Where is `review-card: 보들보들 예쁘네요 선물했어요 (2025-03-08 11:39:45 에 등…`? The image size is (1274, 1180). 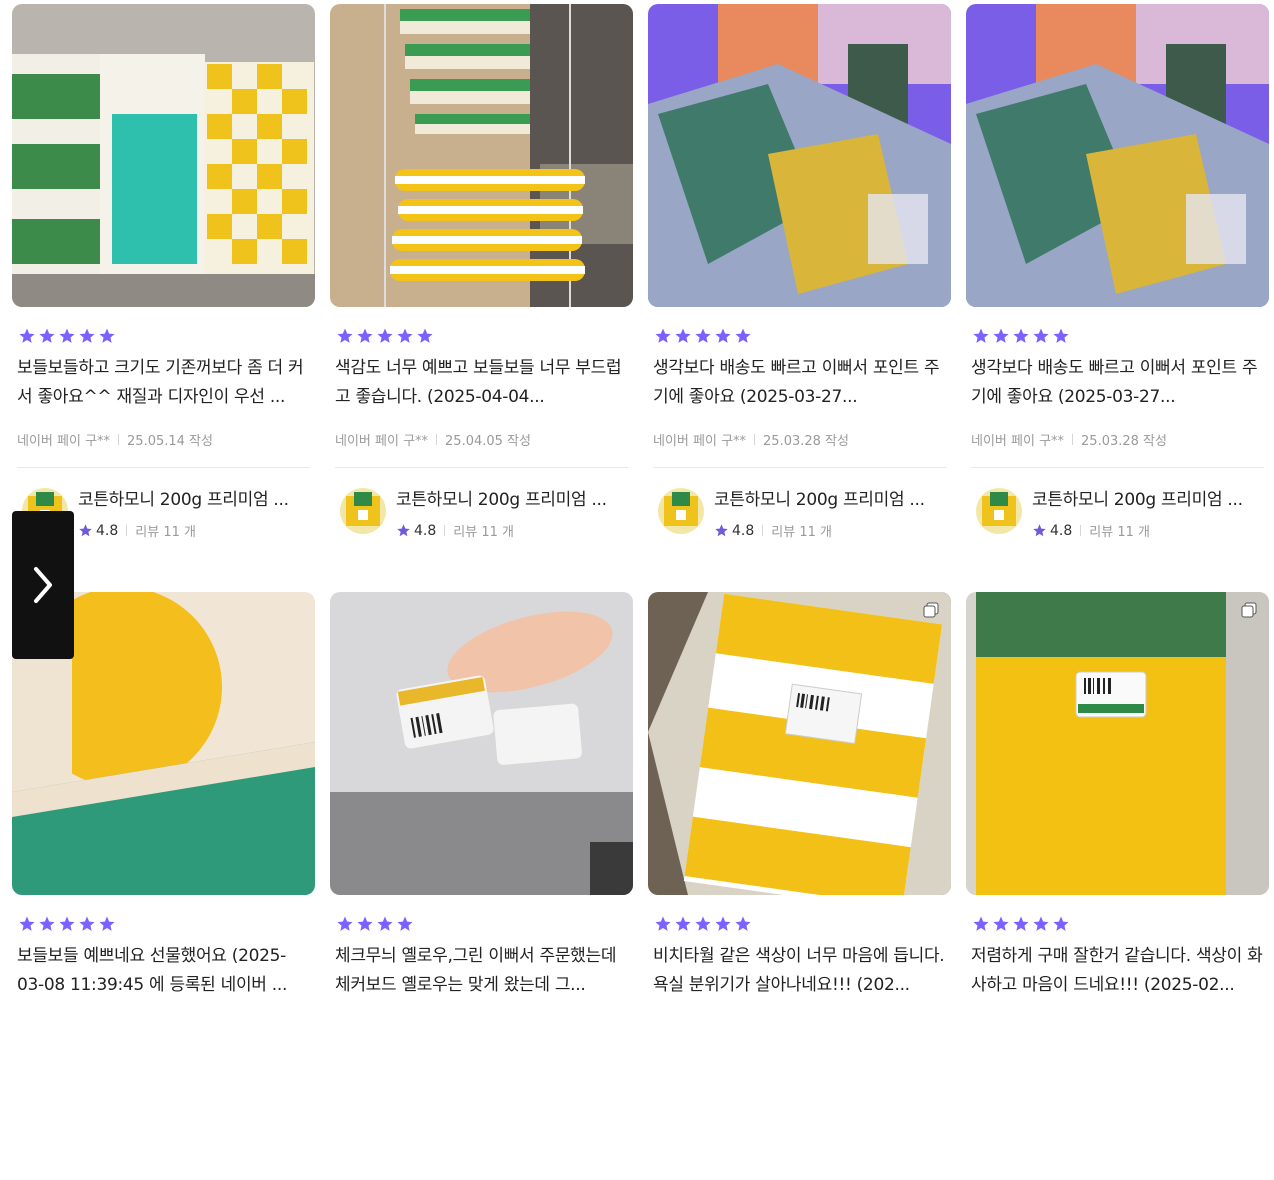 review-card: 보들보들 예쁘네요 선물했어요 (2025-03-08 11:39:45 에 등… is located at coordinates (163, 886).